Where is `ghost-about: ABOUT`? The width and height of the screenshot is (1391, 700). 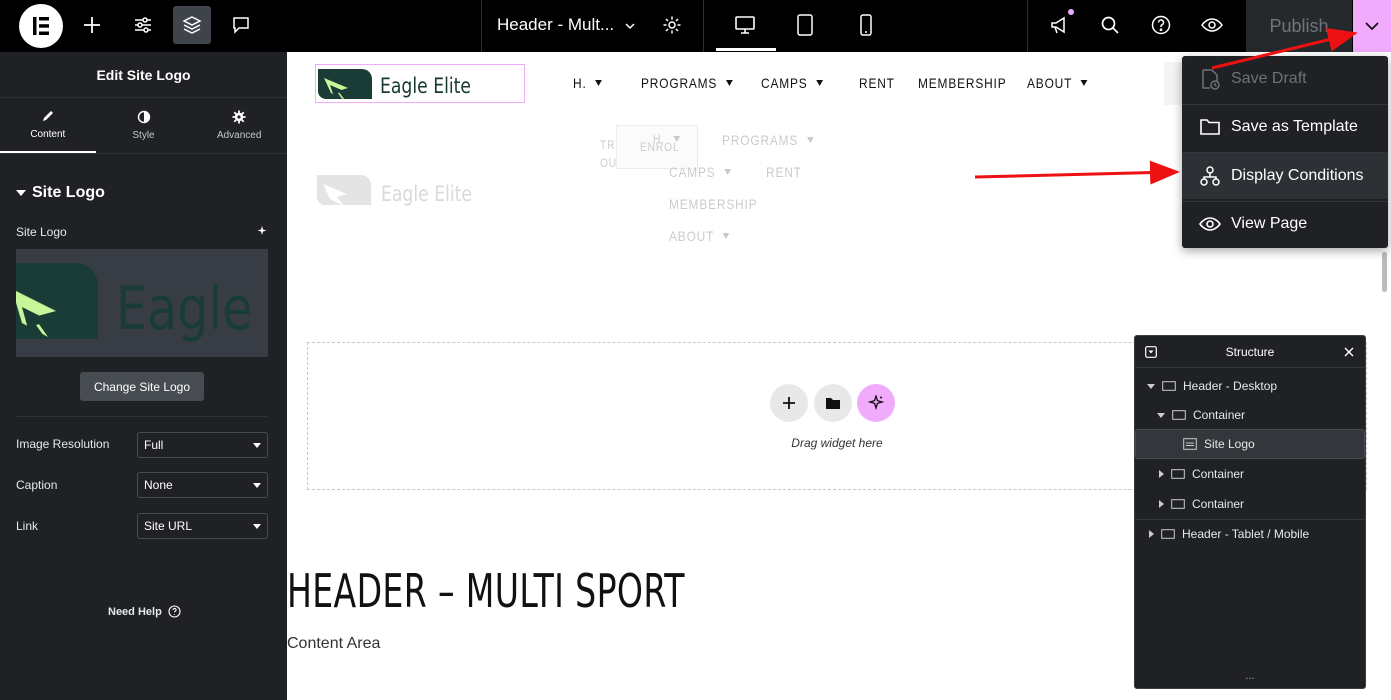 ghost-about: ABOUT is located at coordinates (699, 236).